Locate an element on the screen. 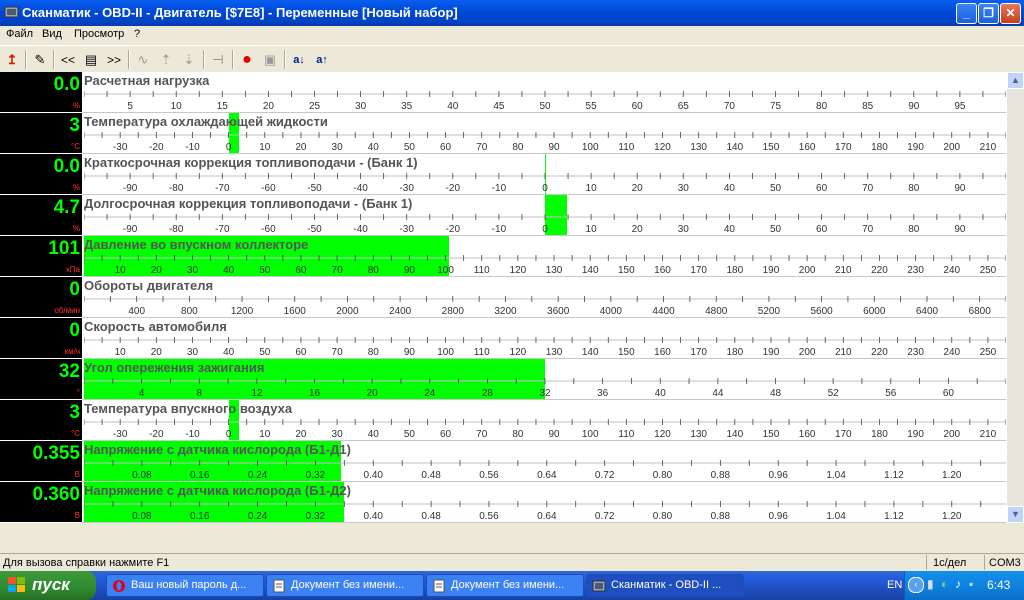 This screenshot has height=600, width=1024. scale-tick-label: 1.12 is located at coordinates (894, 516).